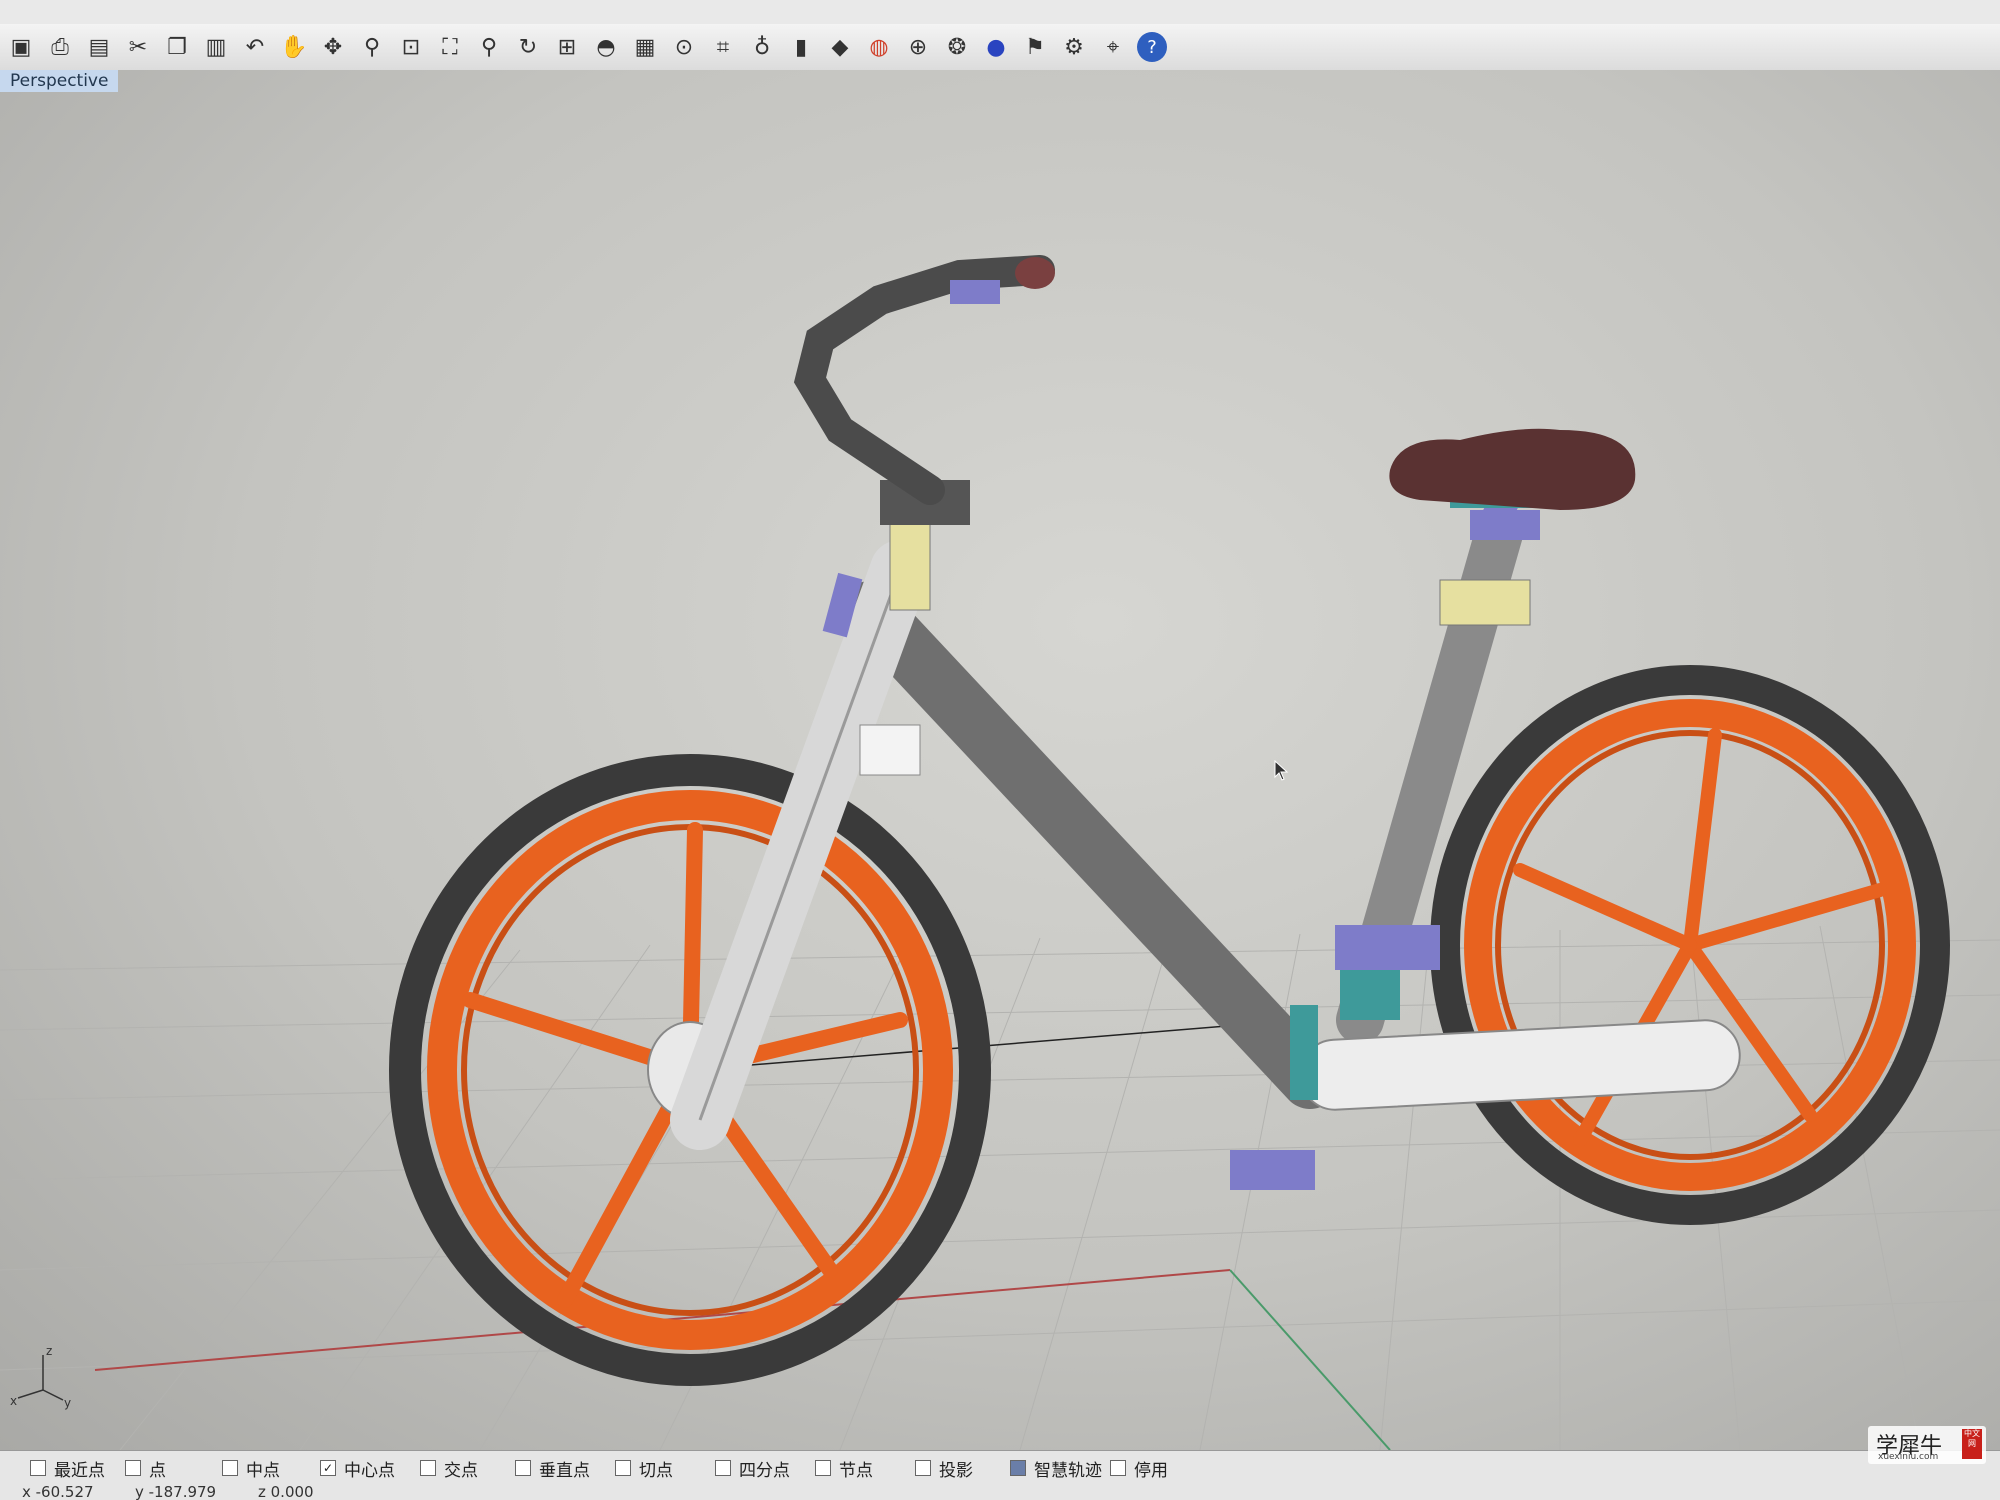 The width and height of the screenshot is (2000, 1500). I want to click on osnap-7: 四分点, so click(752, 1469).